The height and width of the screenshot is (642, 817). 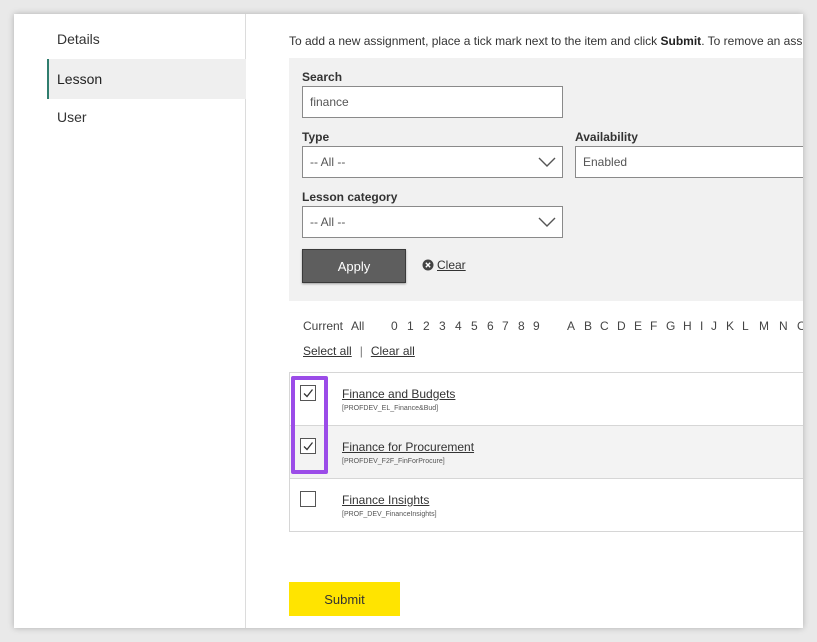 What do you see at coordinates (432, 222) in the screenshot?
I see `category-select: -- All --` at bounding box center [432, 222].